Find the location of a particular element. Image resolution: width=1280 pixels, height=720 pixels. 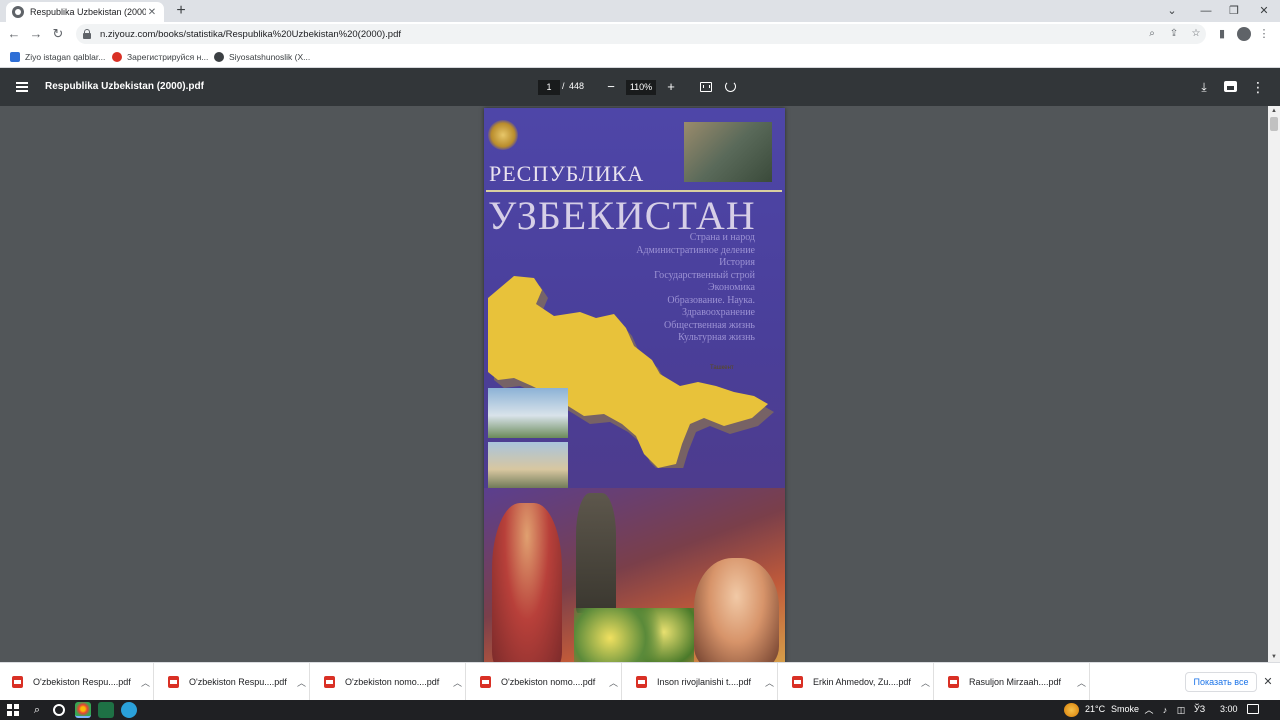

download-item: Rasuljon Mirzaah....pdf ︿ is located at coordinates (1013, 682).